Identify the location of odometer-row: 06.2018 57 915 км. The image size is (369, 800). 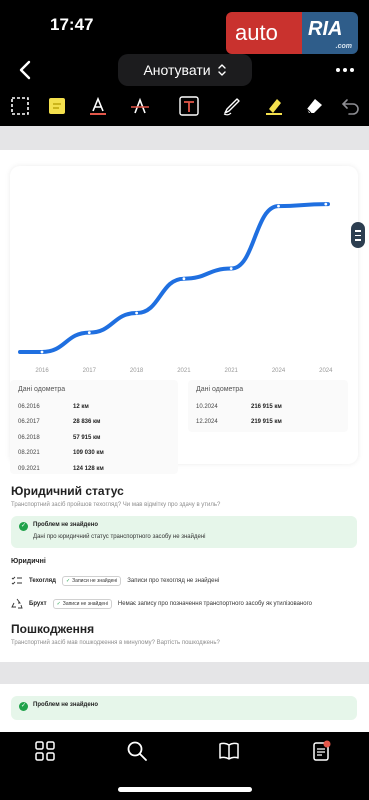
(94, 438).